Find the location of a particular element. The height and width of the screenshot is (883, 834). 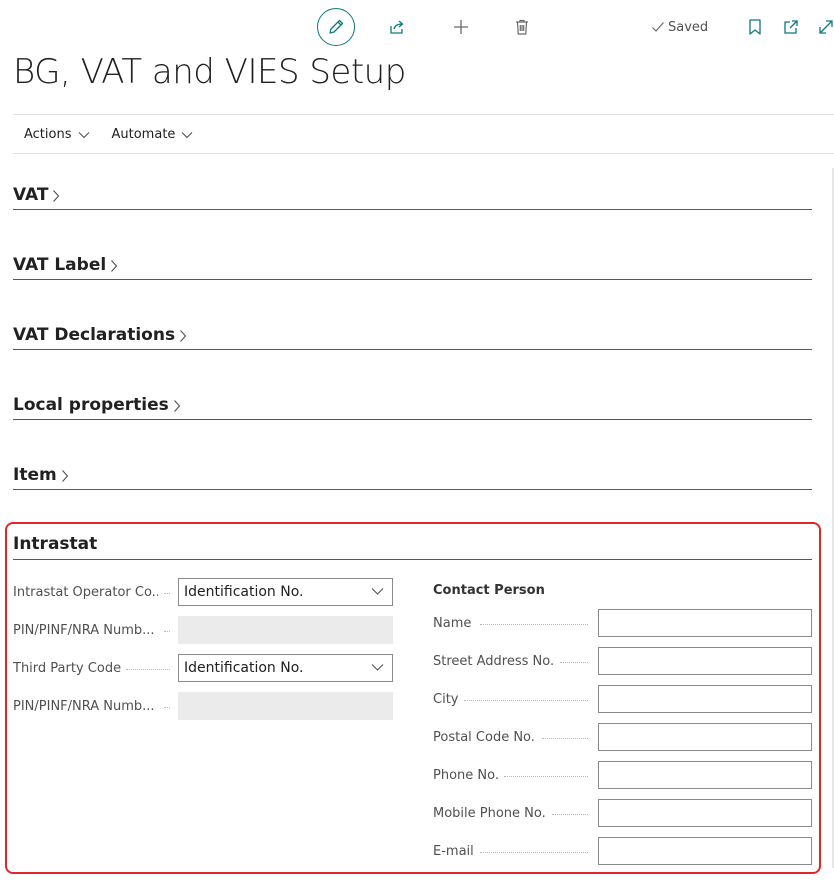

automate-label: Automate is located at coordinates (143, 134).